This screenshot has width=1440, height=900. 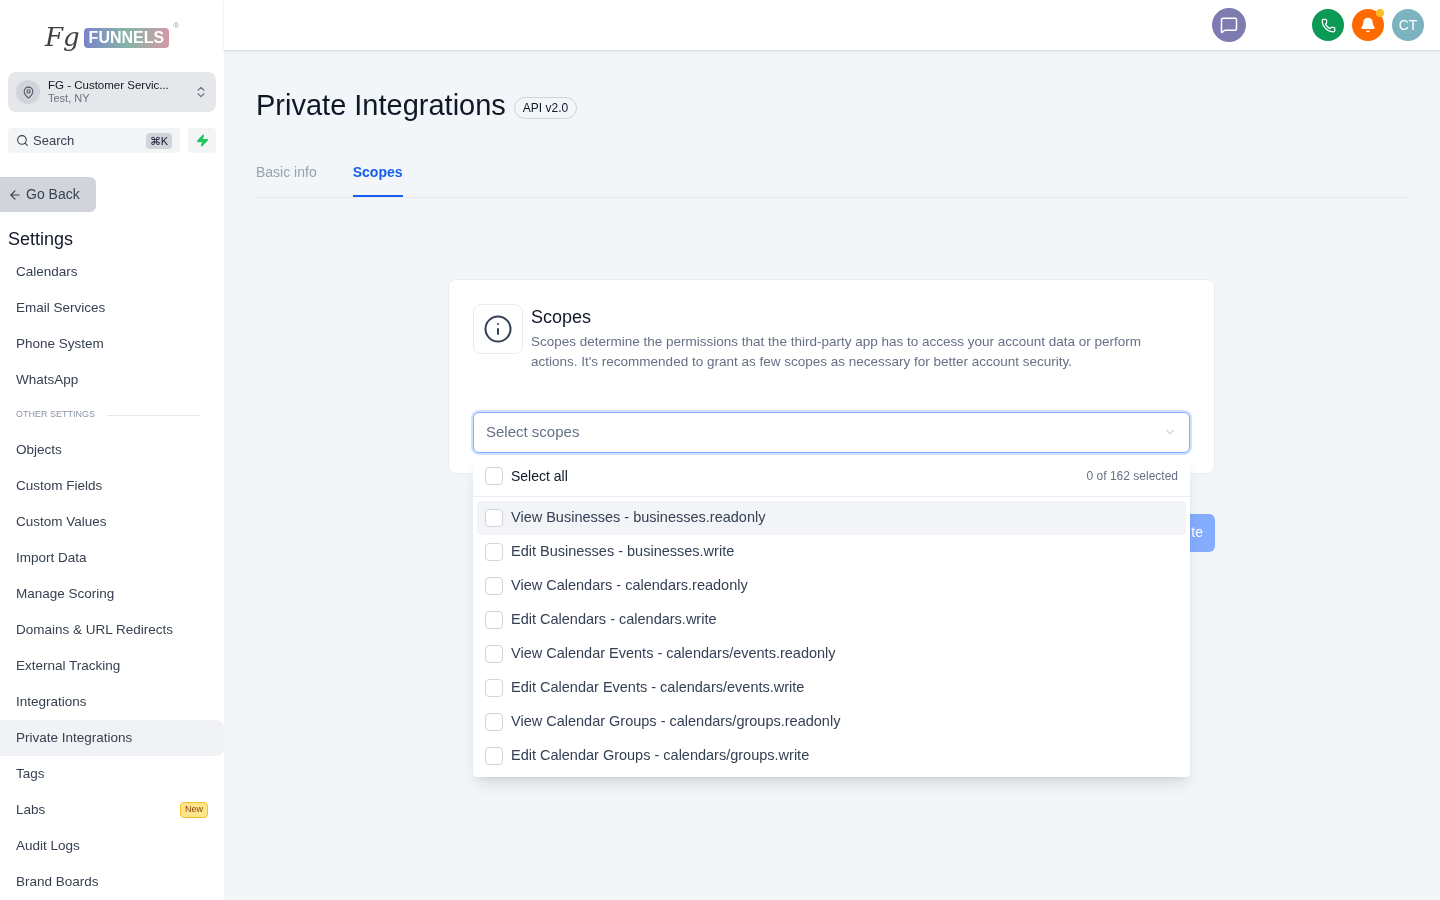 I want to click on sidebar-item: Custom Values, so click(x=112, y=522).